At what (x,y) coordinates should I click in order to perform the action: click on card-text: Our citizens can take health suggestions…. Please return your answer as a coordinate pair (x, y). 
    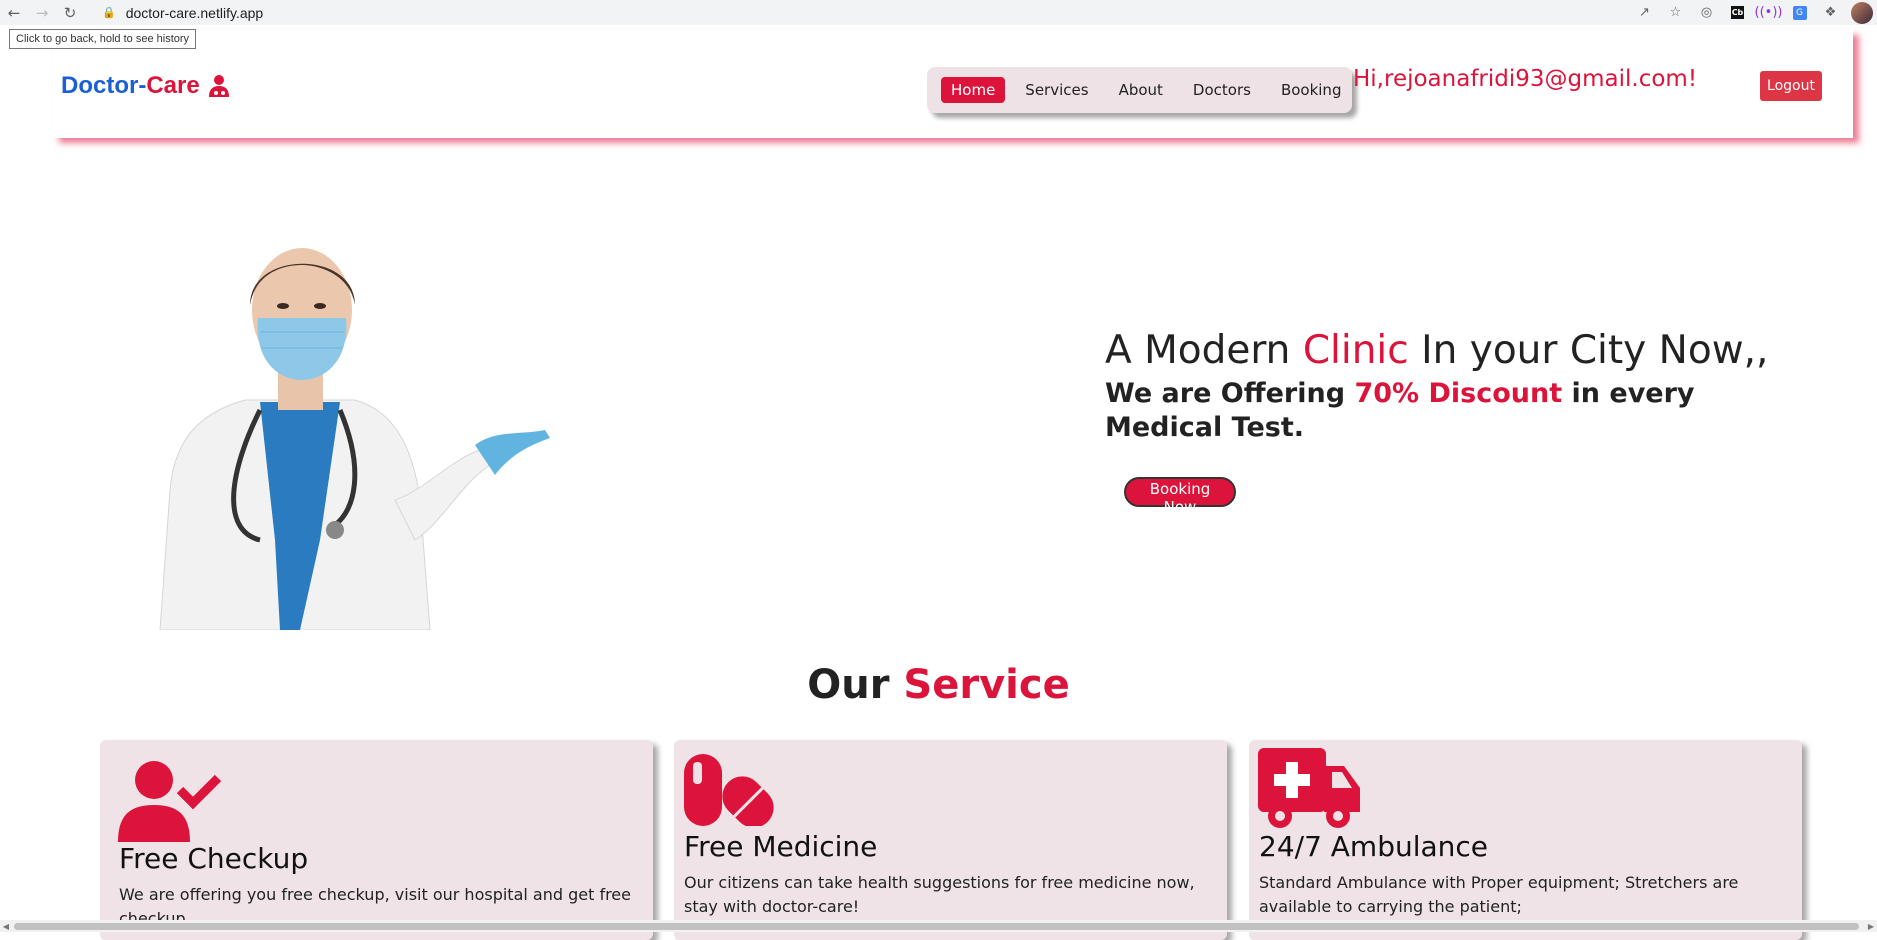
    Looking at the image, I should click on (939, 894).